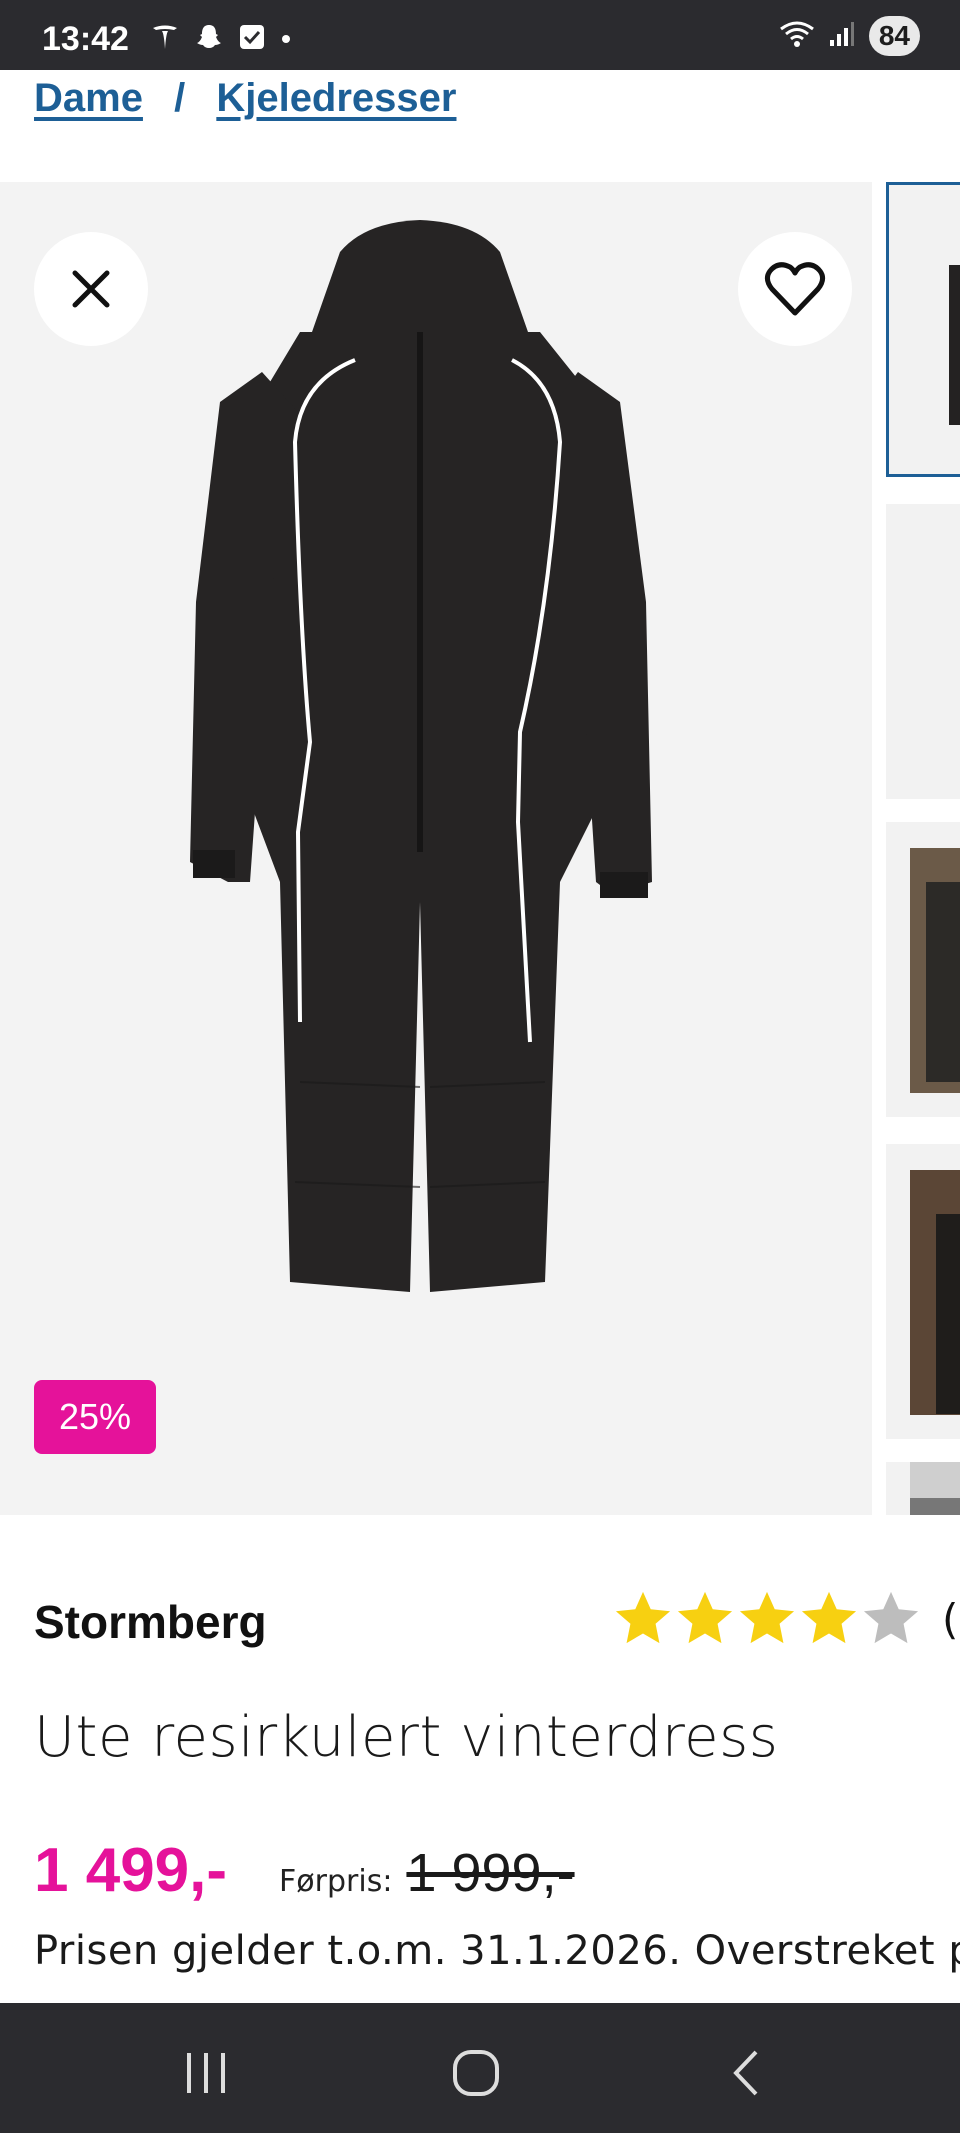 The image size is (960, 2133). Describe the element at coordinates (286, 39) in the screenshot. I see `dot-icon` at that location.